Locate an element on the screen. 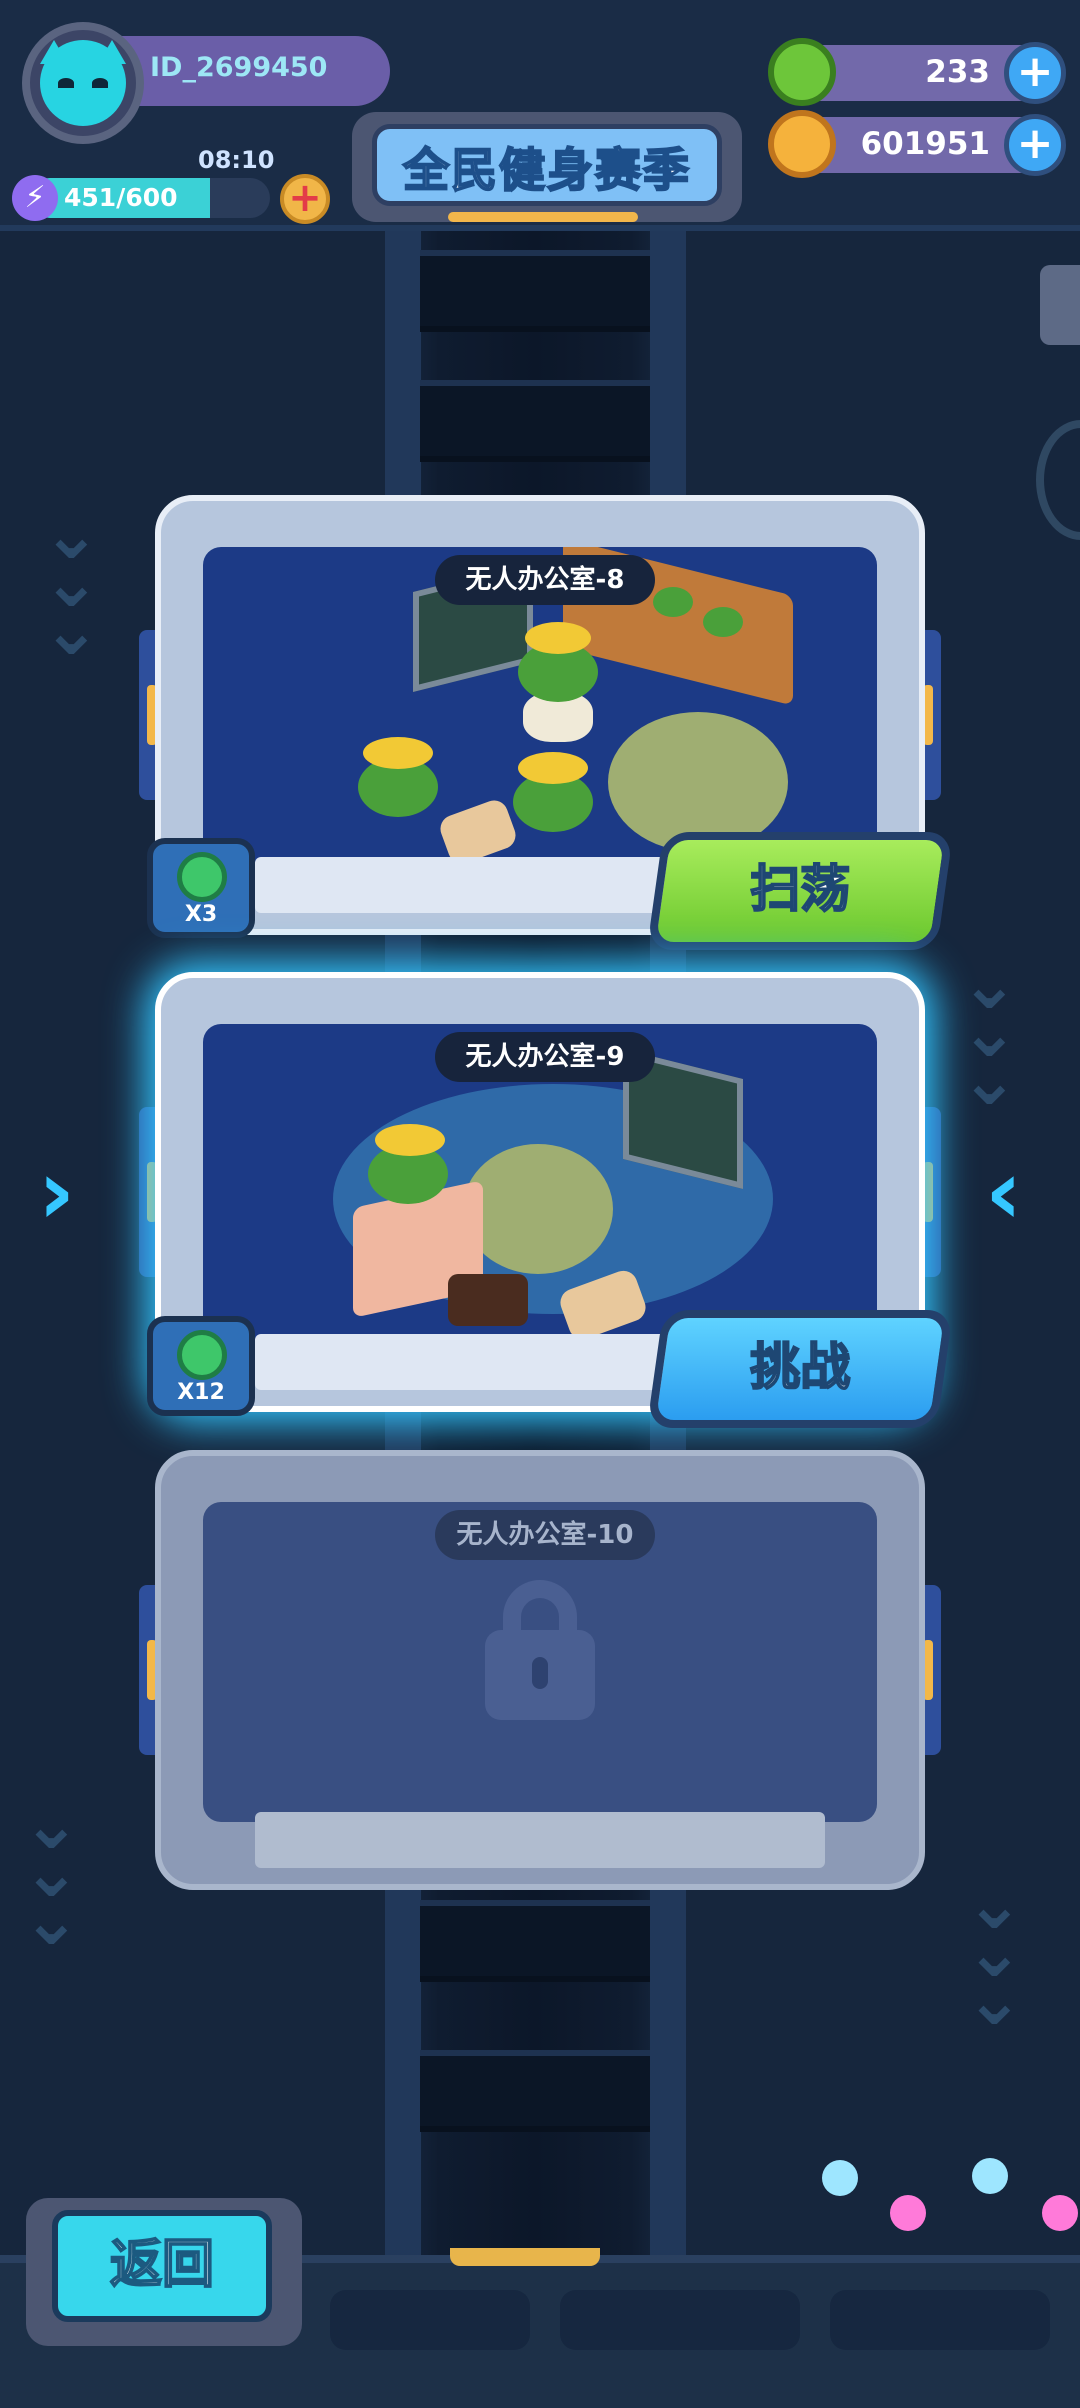 This screenshot has height=2408, width=1080. player-id: ID_2699450 is located at coordinates (239, 67).